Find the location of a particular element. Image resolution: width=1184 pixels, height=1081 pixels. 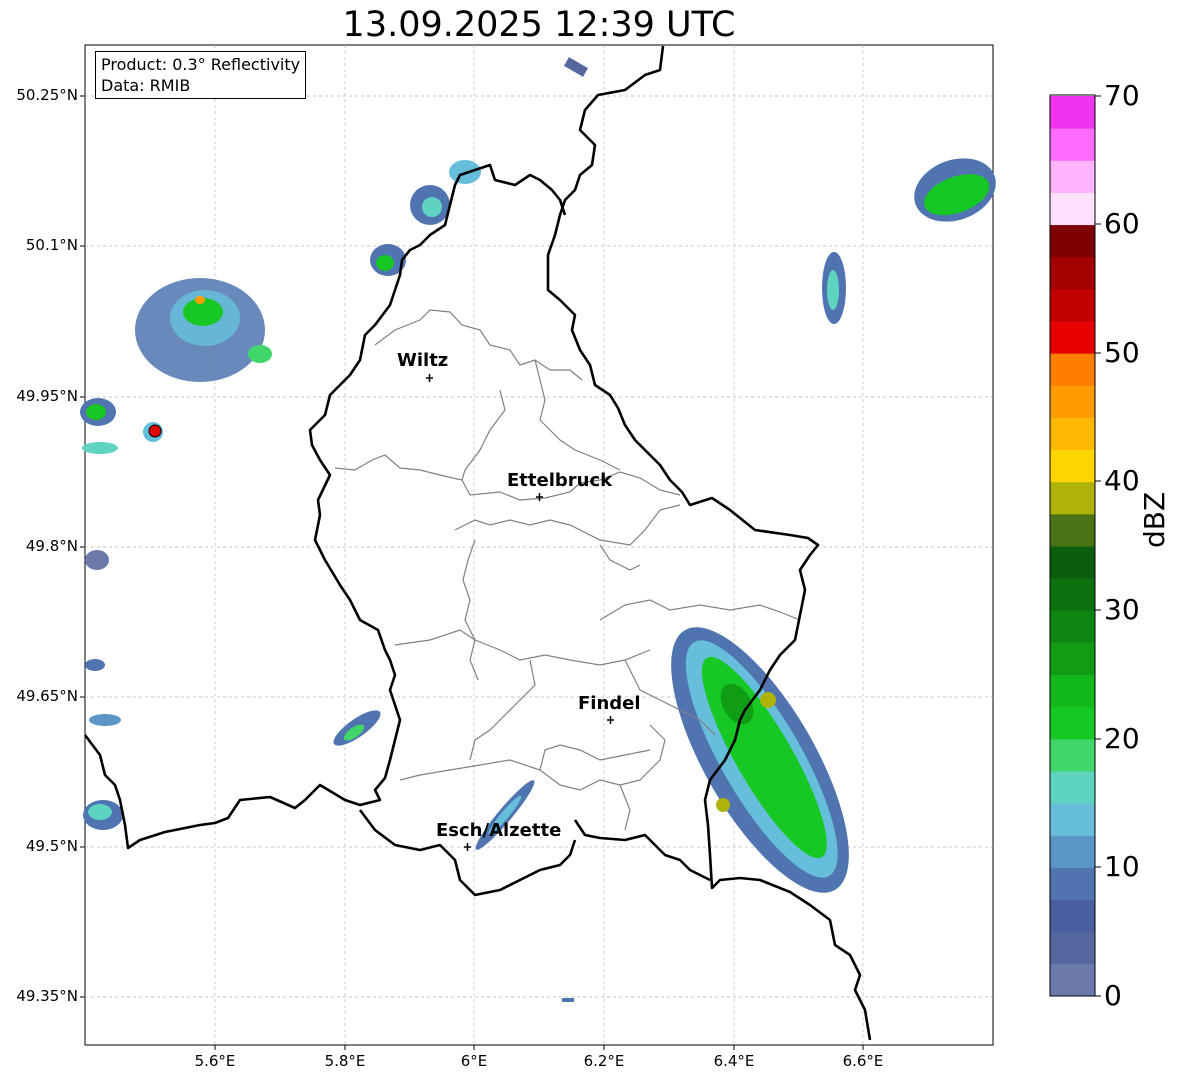

lon-label: 6.4°E is located at coordinates (734, 1061).